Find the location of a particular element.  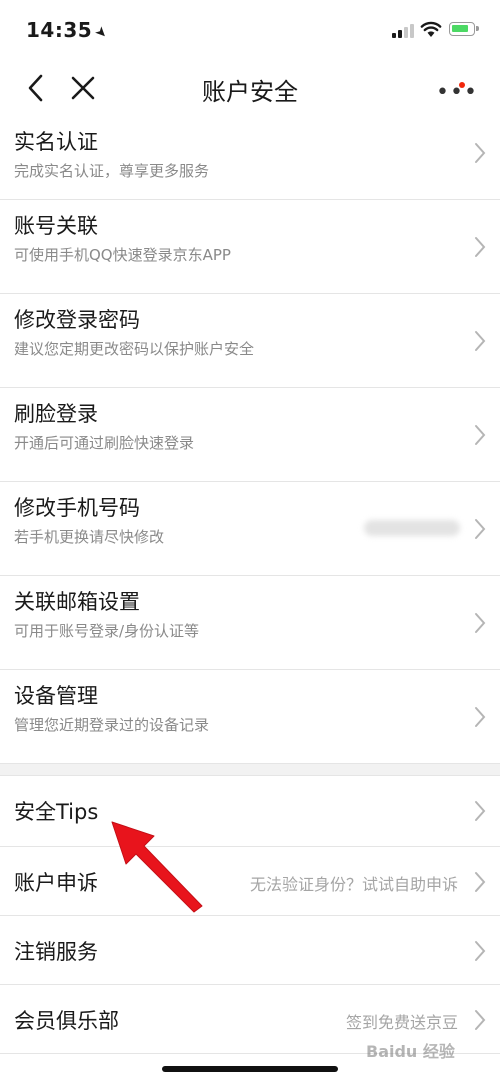

list-item-account-link: 账号关联 可使用手机QQ快速登录京东APP is located at coordinates (250, 247).